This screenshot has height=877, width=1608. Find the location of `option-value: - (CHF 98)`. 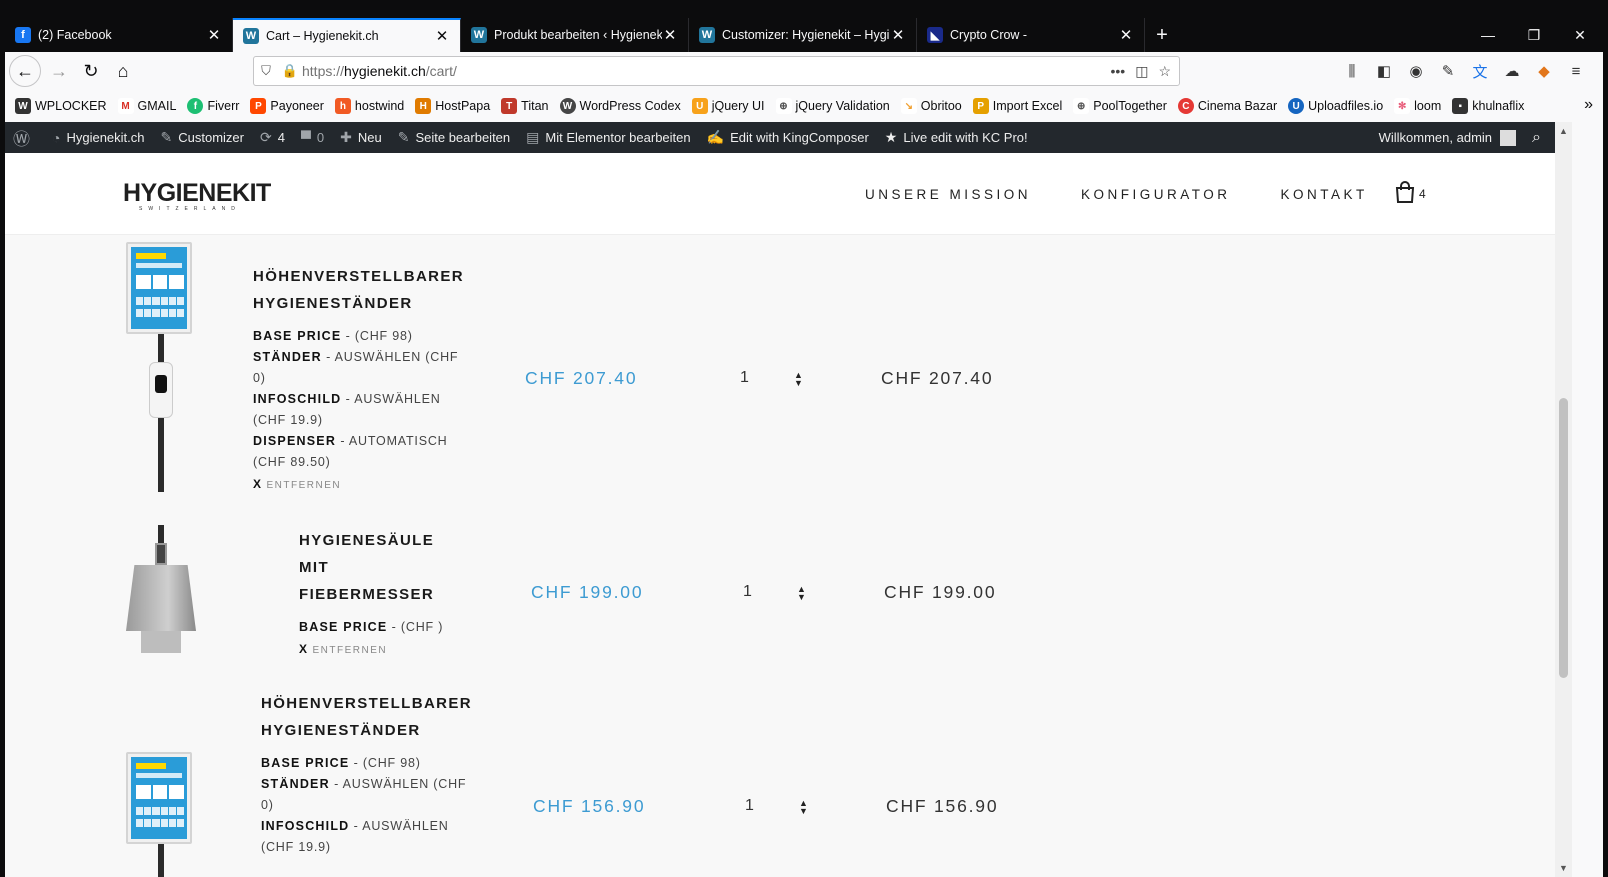

option-value: - (CHF 98) is located at coordinates (385, 763).